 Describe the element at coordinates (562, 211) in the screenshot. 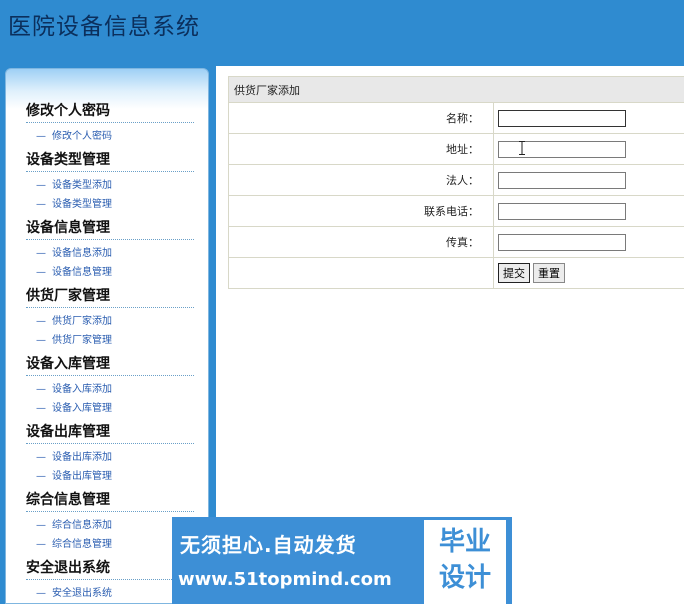

I see `phone-field` at that location.